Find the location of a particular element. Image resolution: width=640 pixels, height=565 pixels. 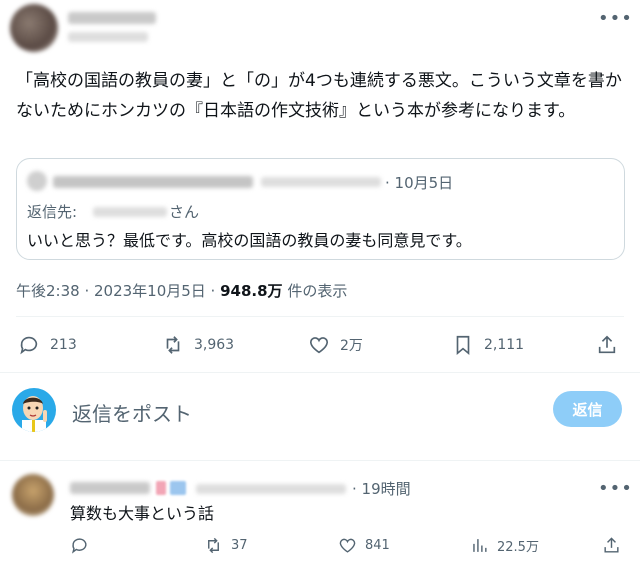

cartoon-avatar-icon is located at coordinates (34, 410).